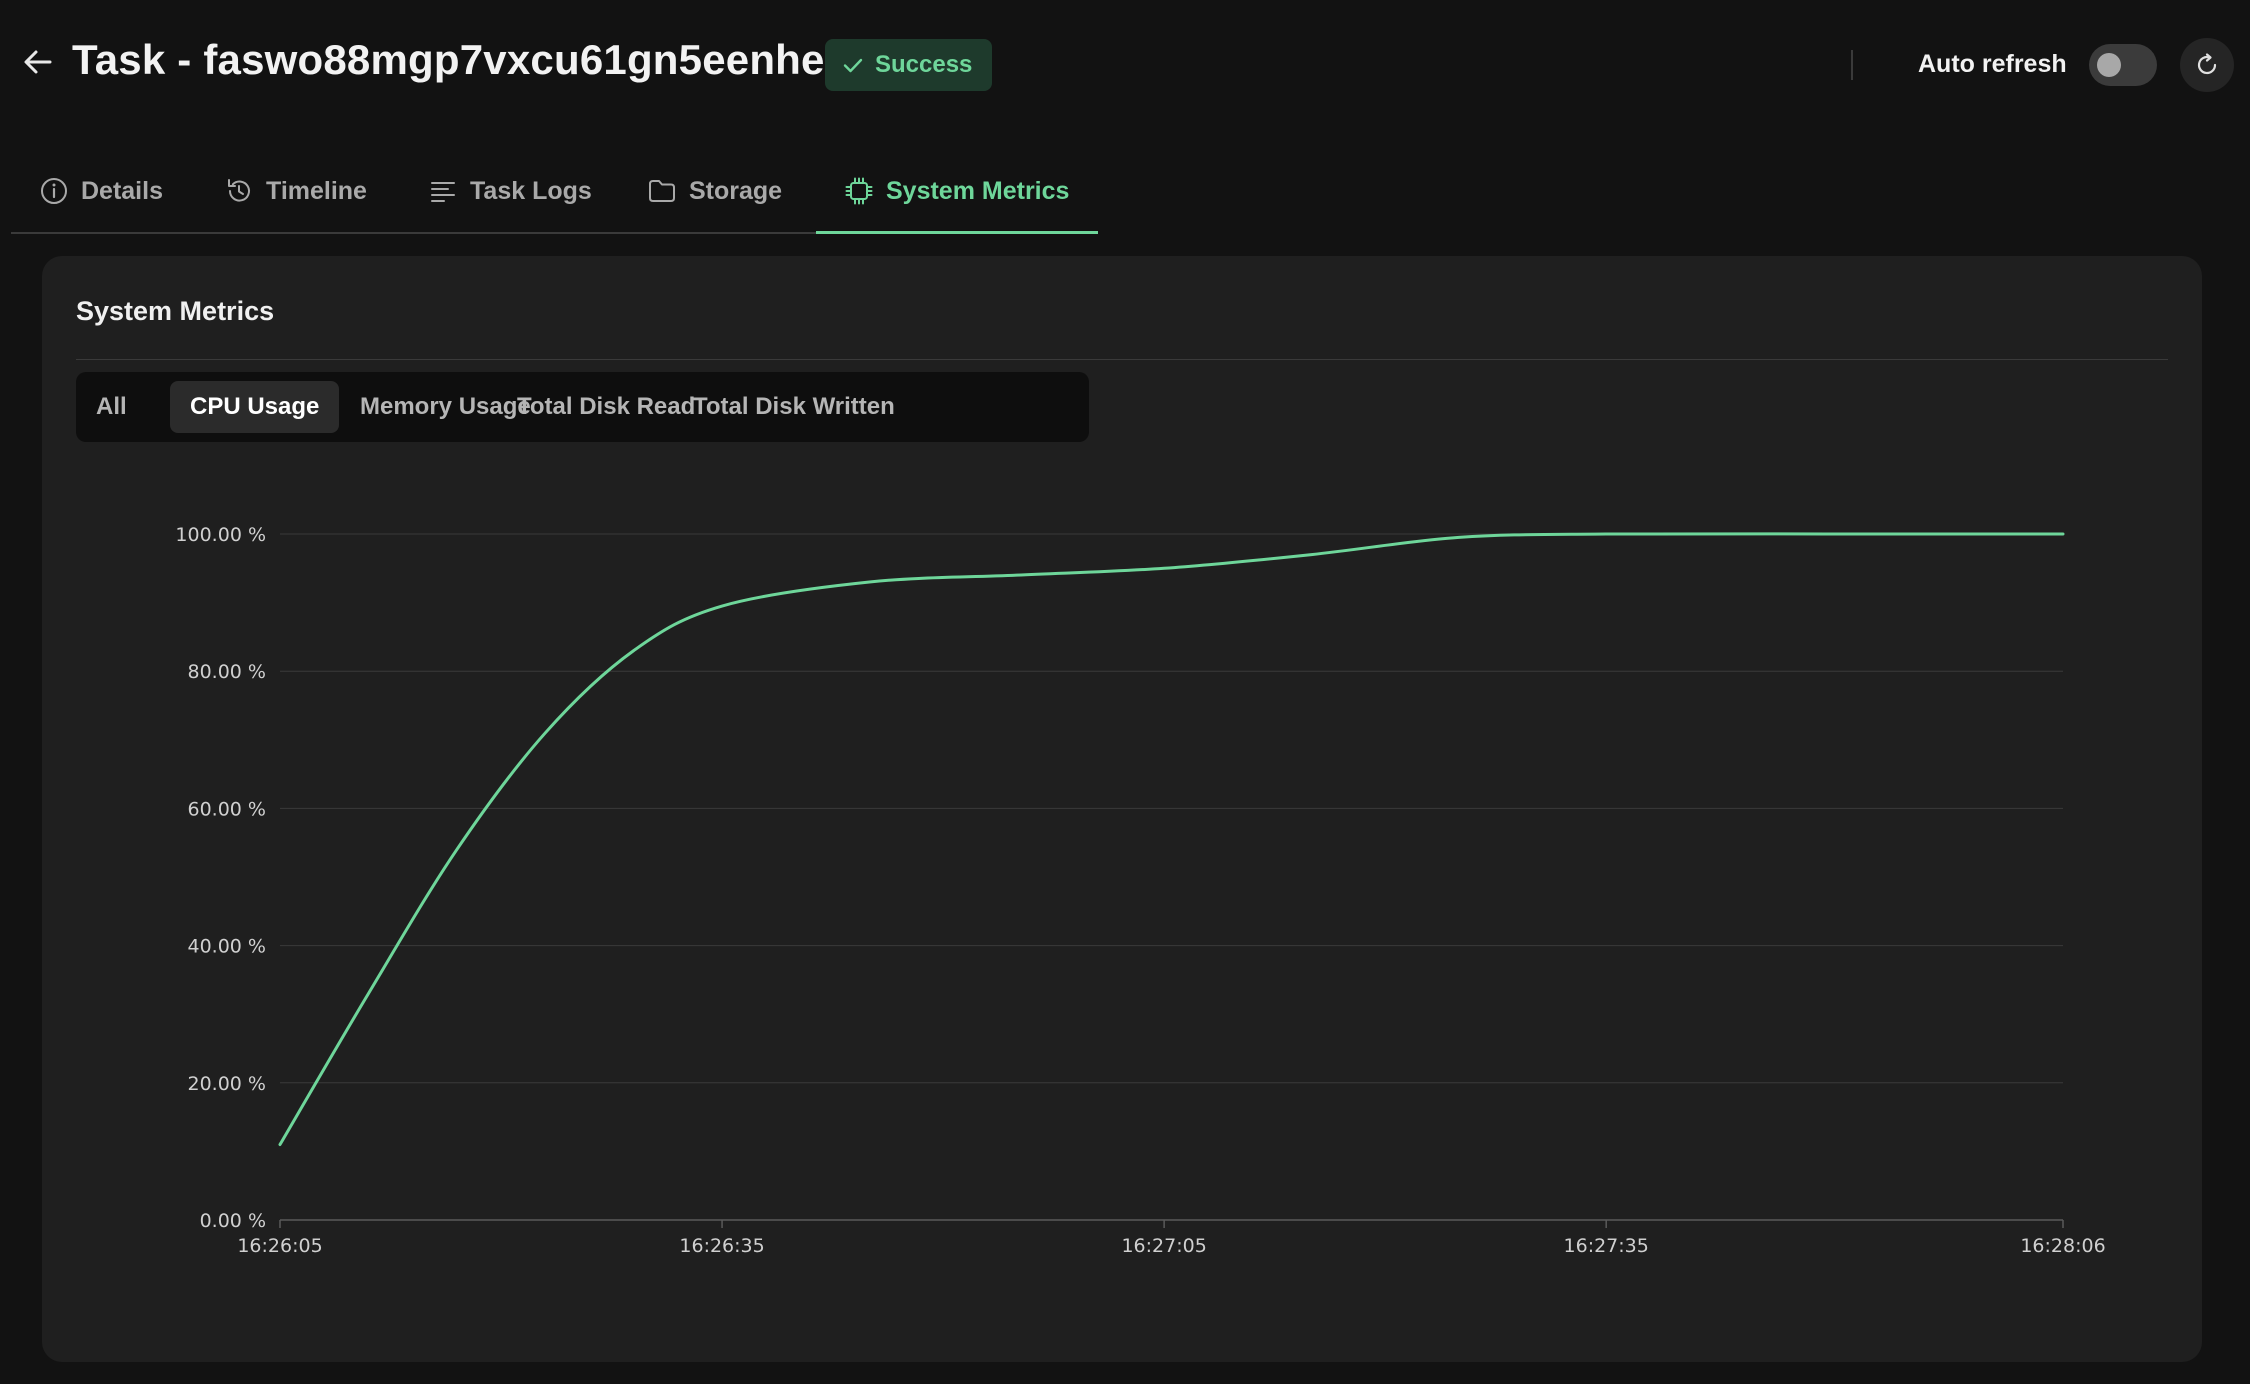 The image size is (2250, 1384). Describe the element at coordinates (662, 191) in the screenshot. I see `folder-icon` at that location.